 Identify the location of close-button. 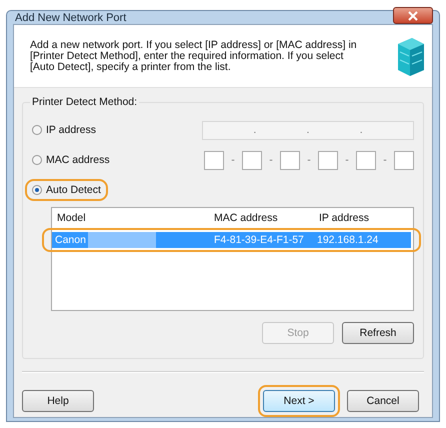
(413, 15).